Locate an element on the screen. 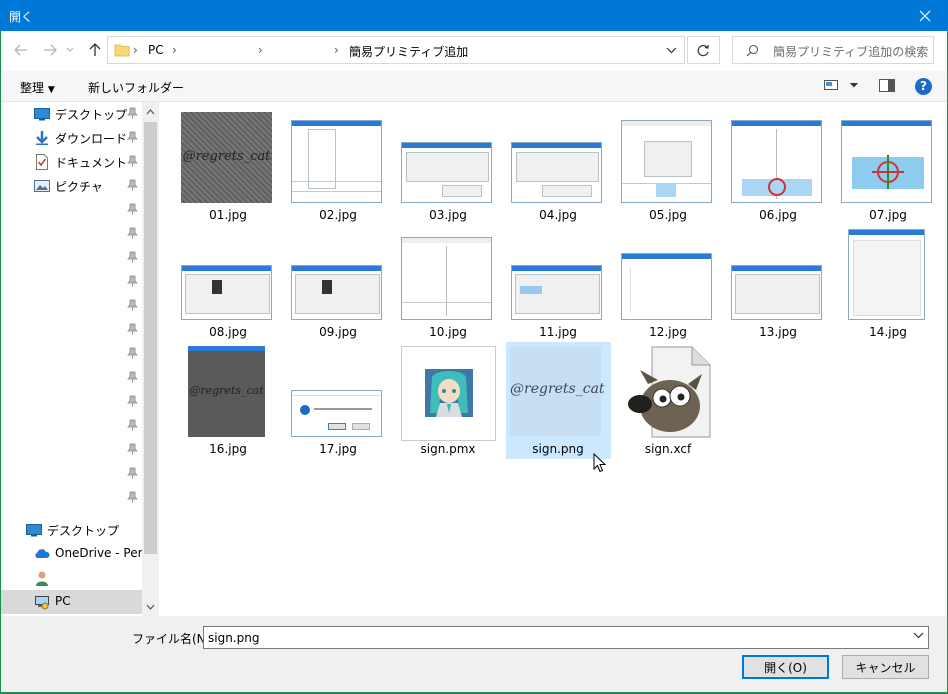  search-box: 簡易プリミティブ追加の検索 is located at coordinates (833, 50).